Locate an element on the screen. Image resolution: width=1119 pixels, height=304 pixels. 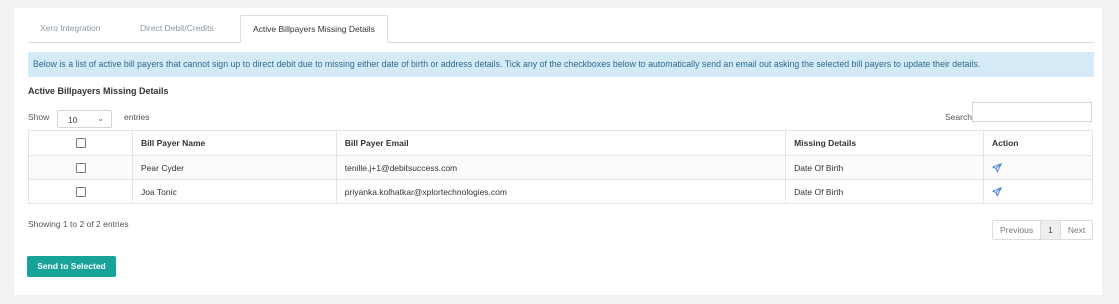
tab-xero-integration: Xero Integration is located at coordinates (77, 28).